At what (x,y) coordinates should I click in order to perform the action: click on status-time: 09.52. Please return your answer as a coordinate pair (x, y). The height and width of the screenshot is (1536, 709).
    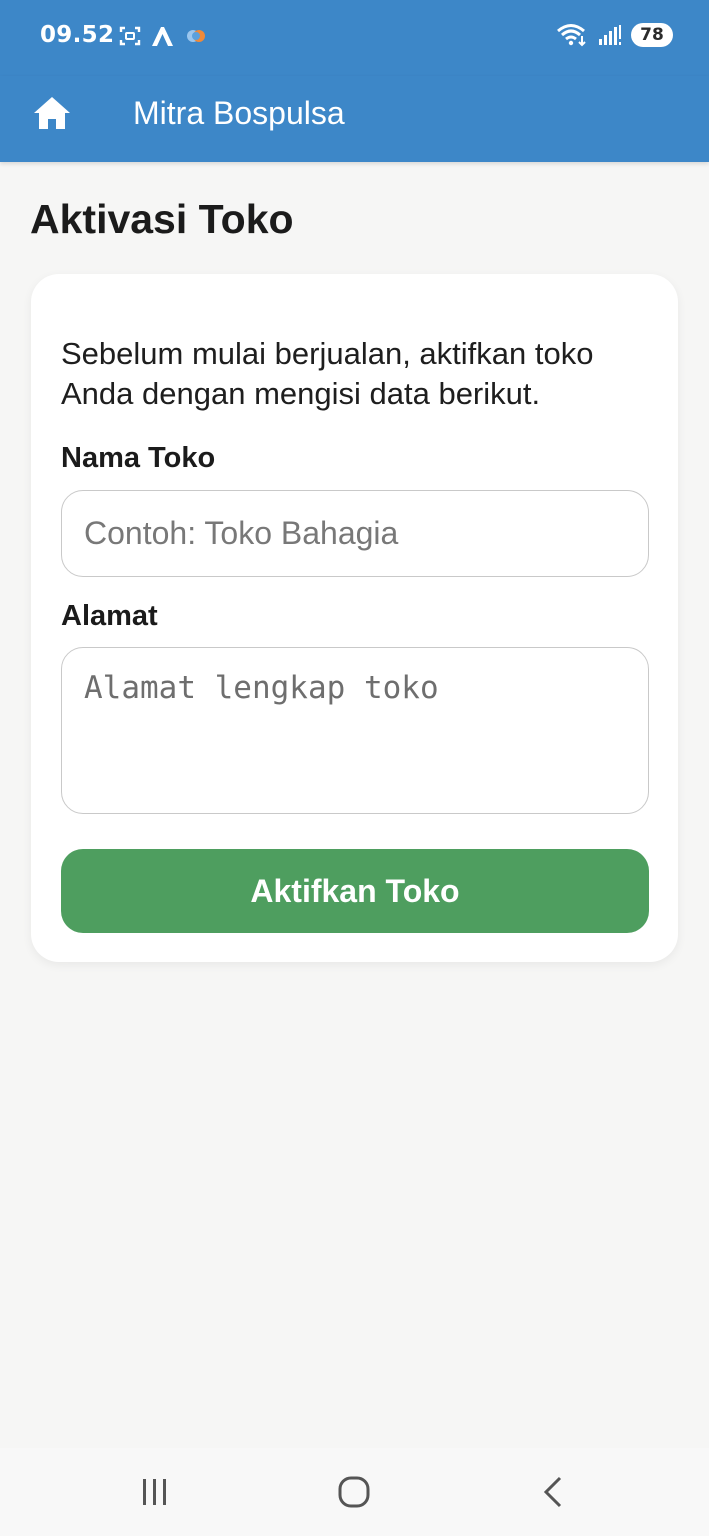
    Looking at the image, I should click on (77, 35).